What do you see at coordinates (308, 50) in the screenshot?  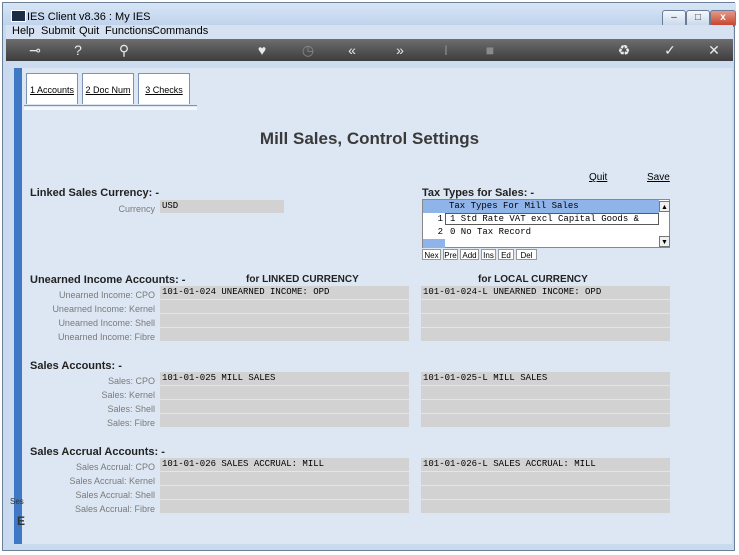 I see `clock-icon: ◷` at bounding box center [308, 50].